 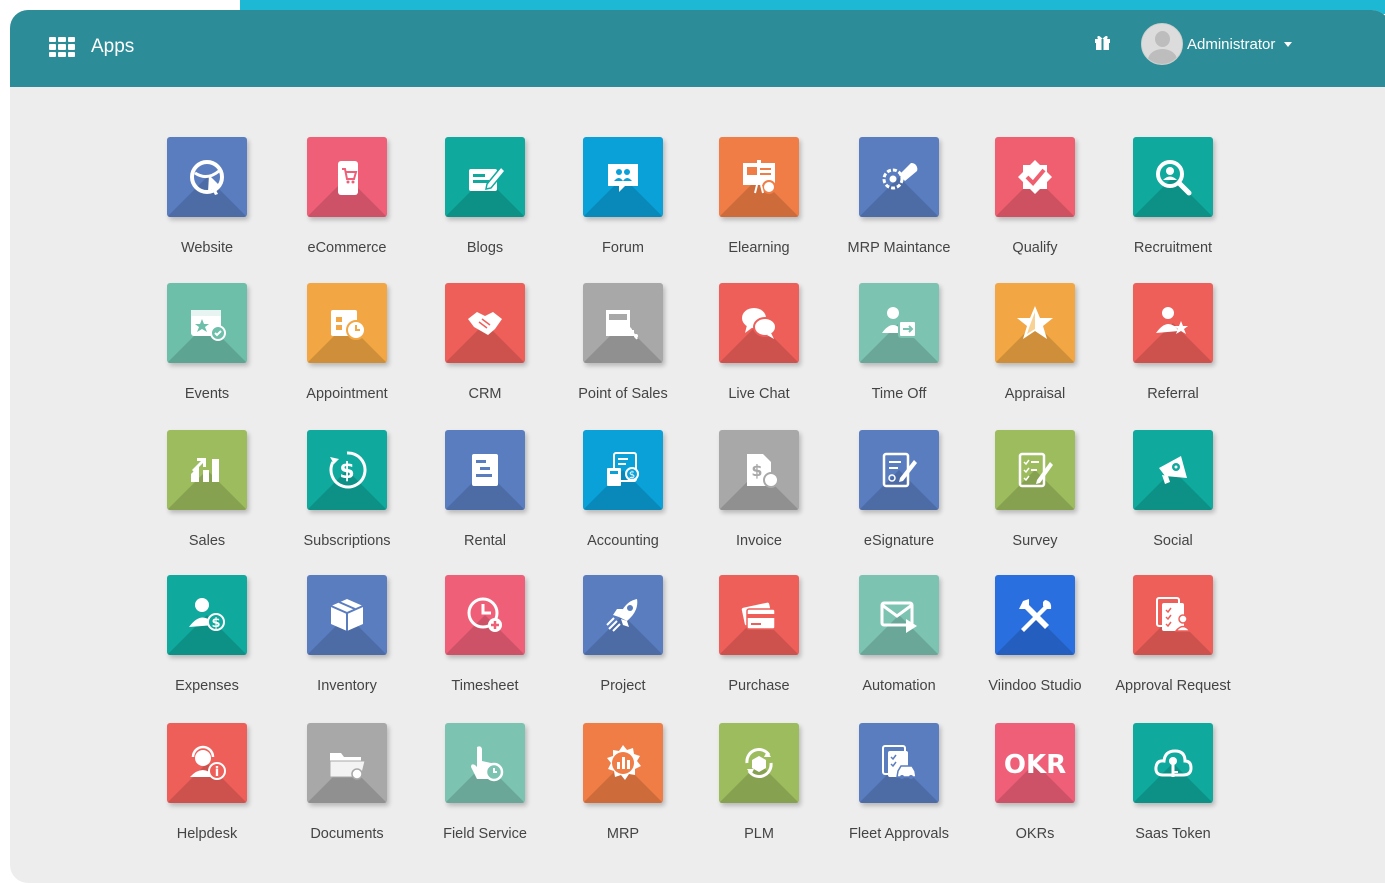 I want to click on app-label: Invoice, so click(x=759, y=541).